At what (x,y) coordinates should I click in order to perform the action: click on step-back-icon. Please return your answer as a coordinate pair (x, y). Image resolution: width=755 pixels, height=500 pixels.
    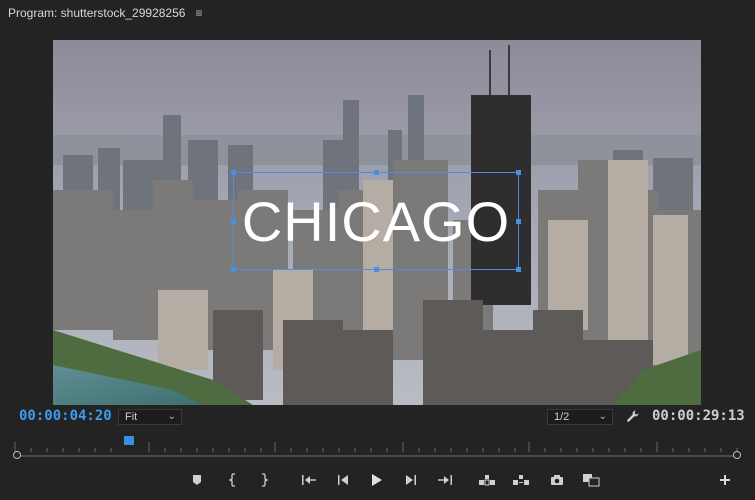
    Looking at the image, I should click on (343, 480).